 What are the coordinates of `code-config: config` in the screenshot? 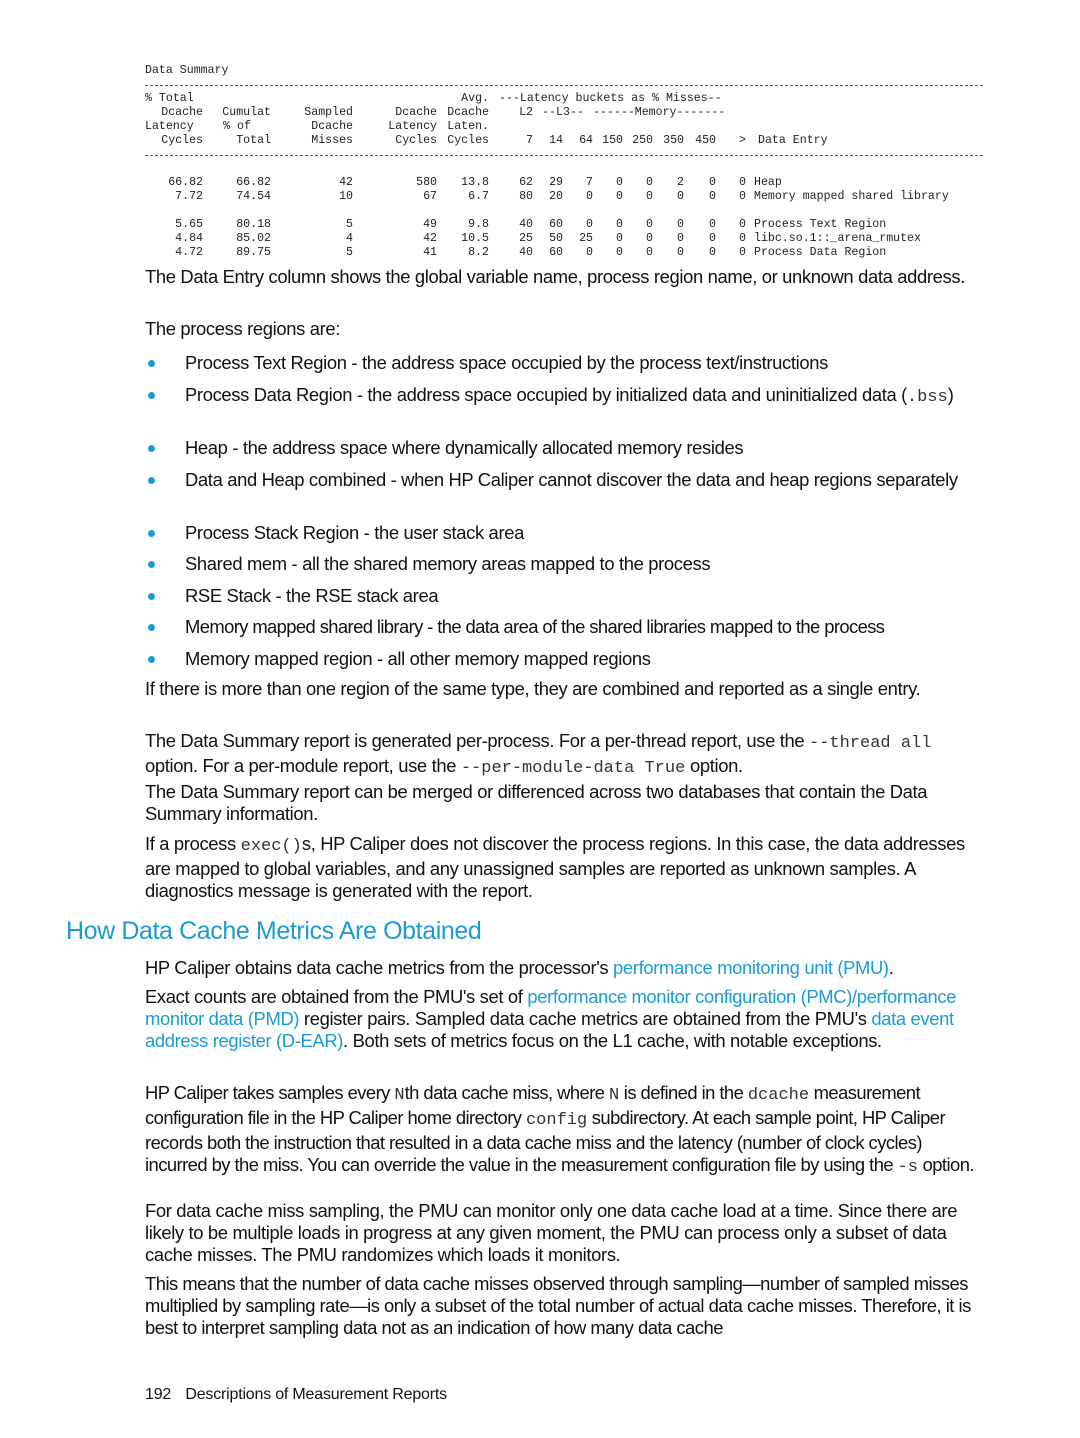 It's located at (556, 1120).